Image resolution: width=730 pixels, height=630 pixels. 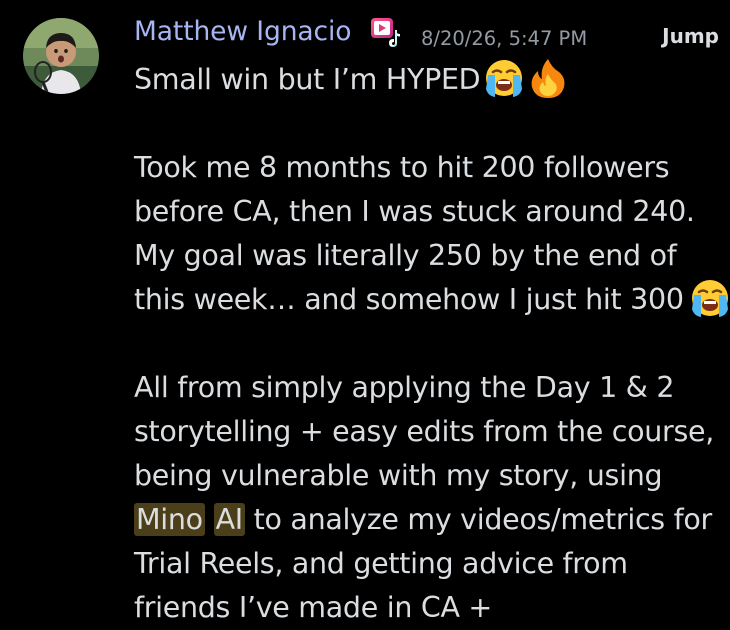 What do you see at coordinates (414, 211) in the screenshot?
I see `message-line: before CA, then I was stuck around 240.` at bounding box center [414, 211].